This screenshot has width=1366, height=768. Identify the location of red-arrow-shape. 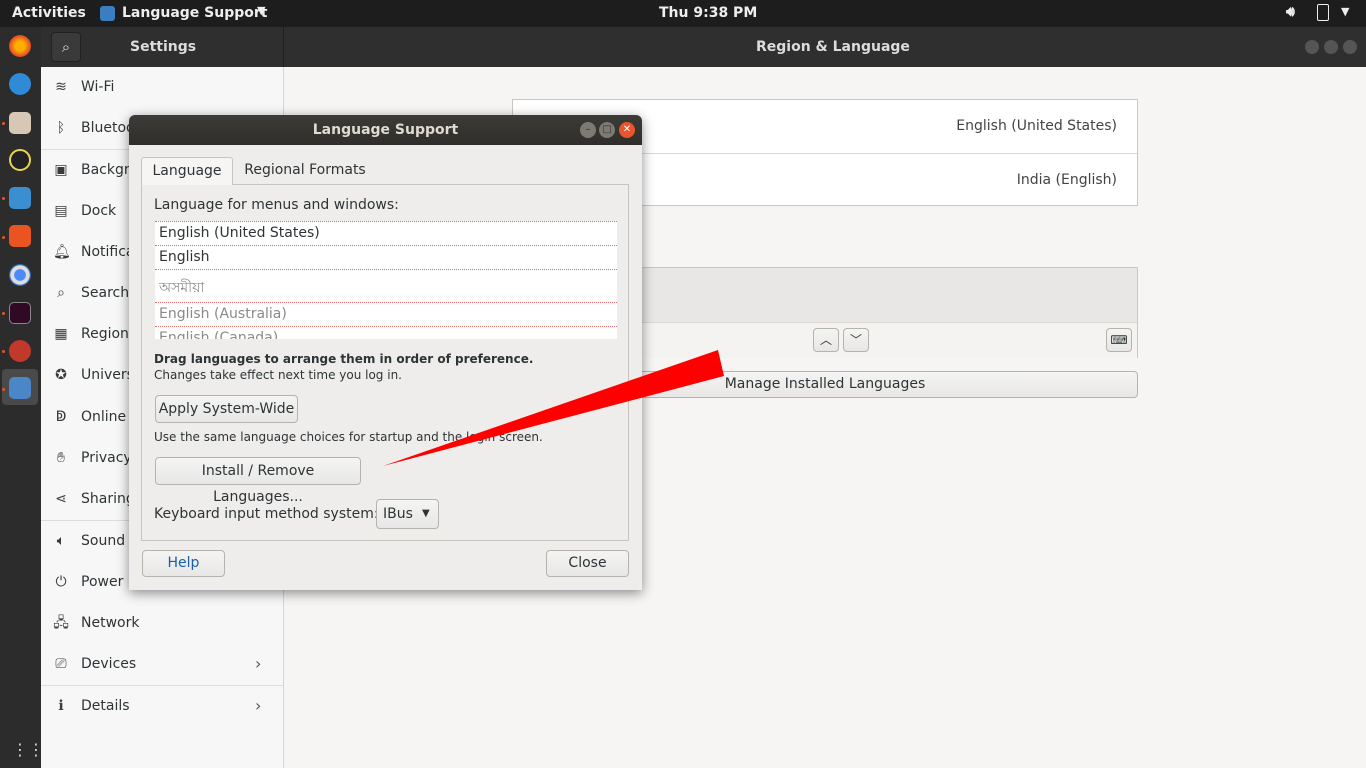
(553, 408).